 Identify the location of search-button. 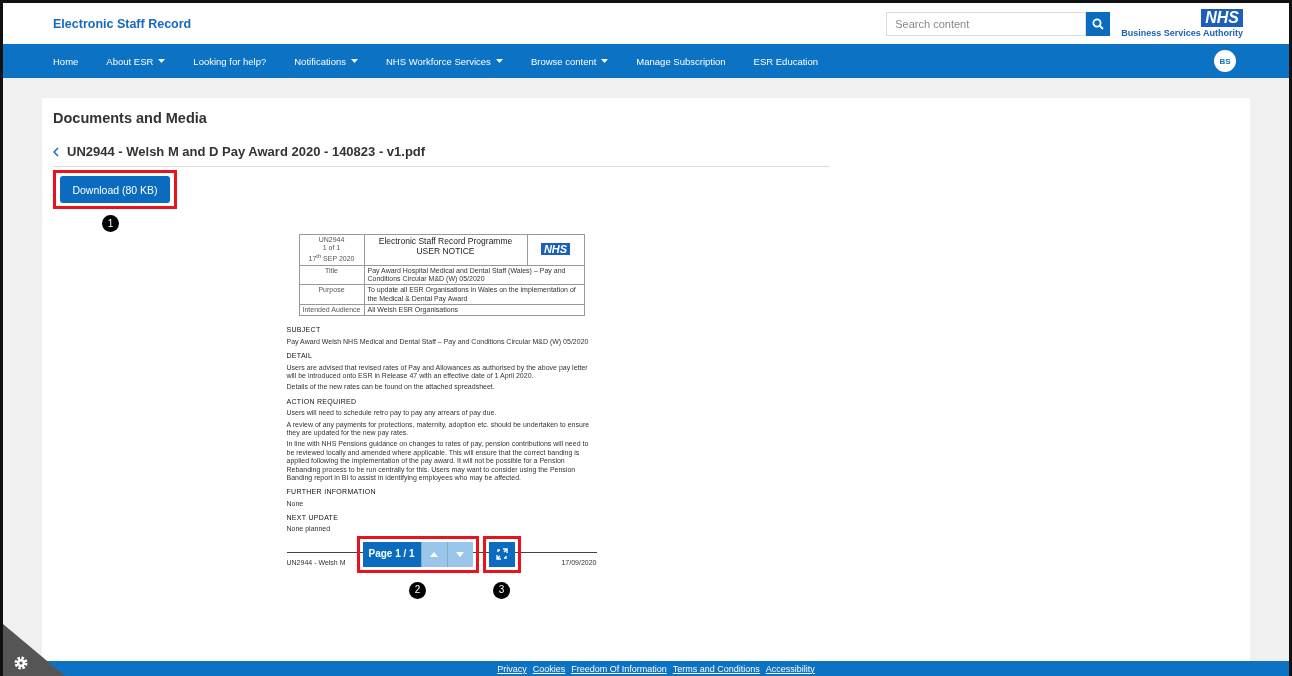
(1098, 23).